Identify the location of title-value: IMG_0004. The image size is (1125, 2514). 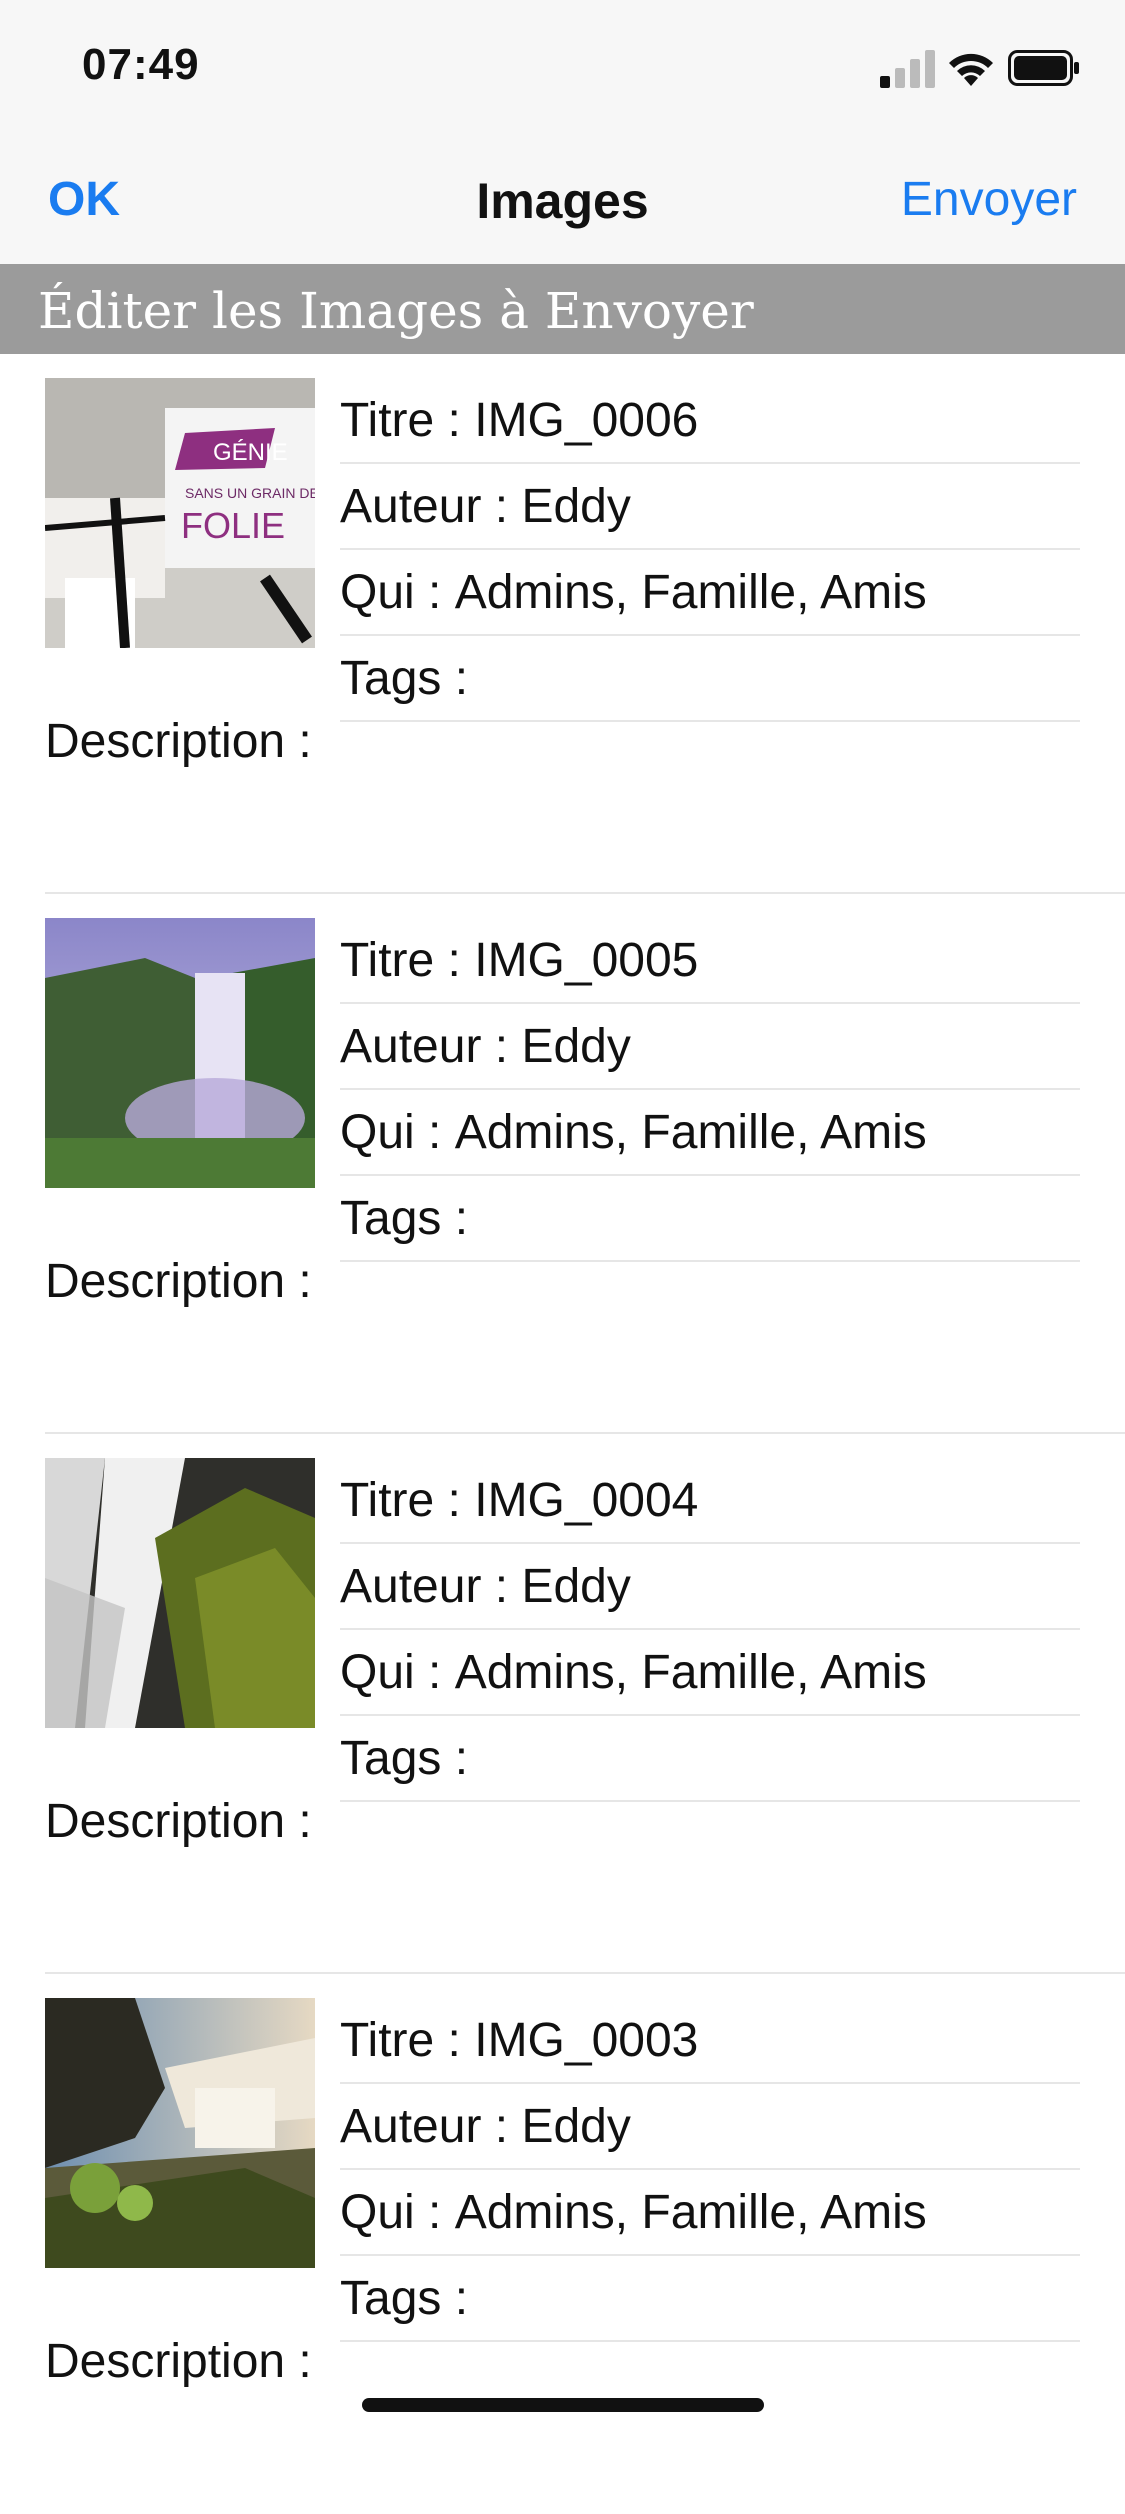
(586, 1500).